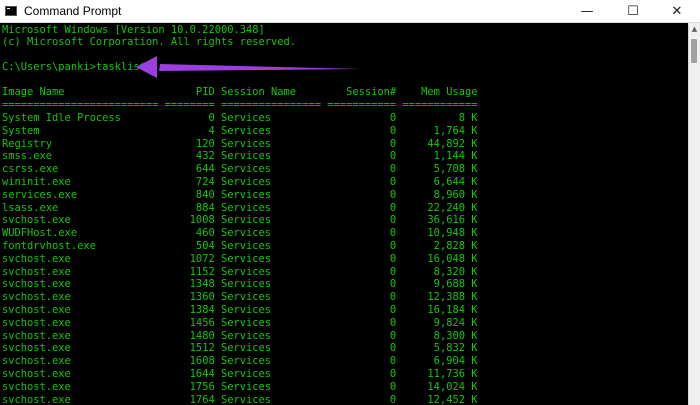 This screenshot has width=700, height=405. I want to click on table-row: System 4 Services 0 1,764 K, so click(239, 131).